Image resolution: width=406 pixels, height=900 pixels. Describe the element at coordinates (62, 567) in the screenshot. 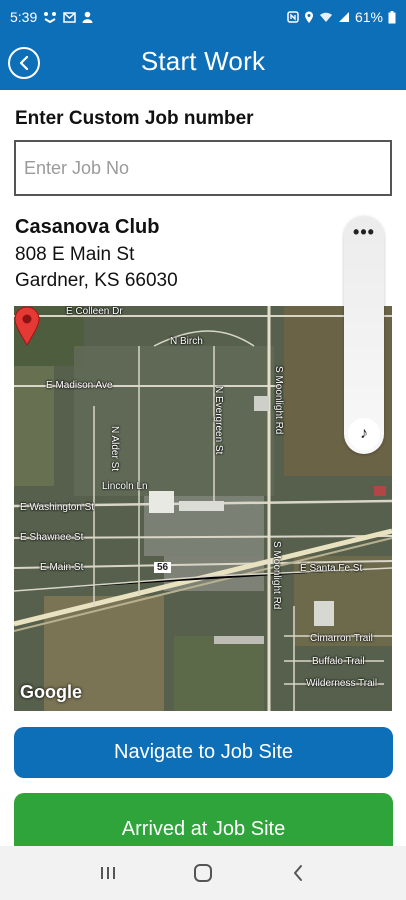

I see `street-label-main: E Main St` at that location.